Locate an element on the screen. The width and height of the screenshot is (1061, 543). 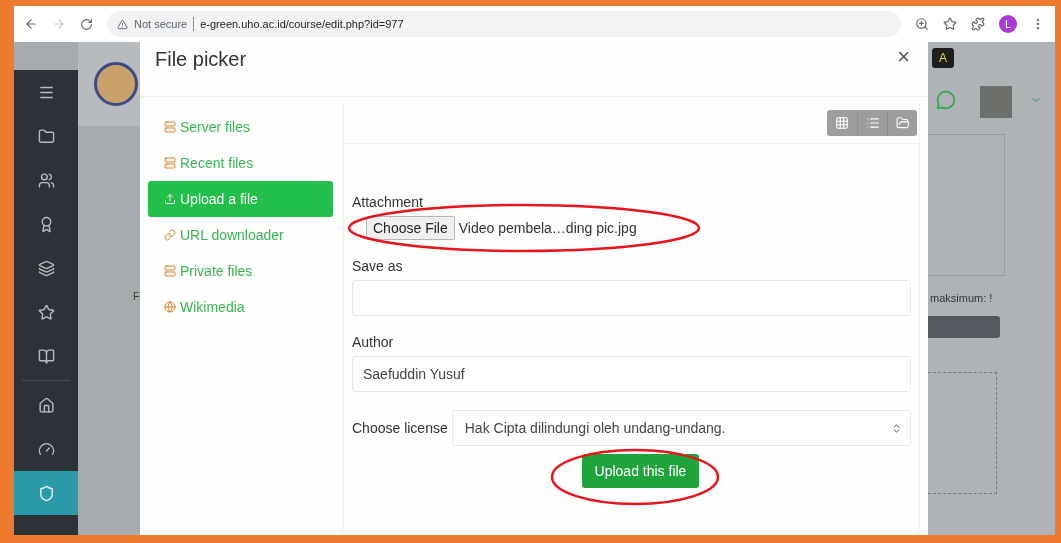
zoom-icon is located at coordinates (922, 24).